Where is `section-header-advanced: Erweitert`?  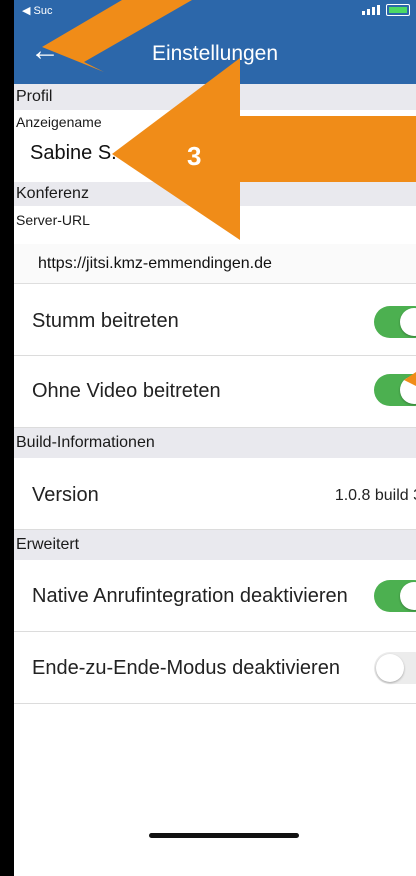 section-header-advanced: Erweitert is located at coordinates (215, 545).